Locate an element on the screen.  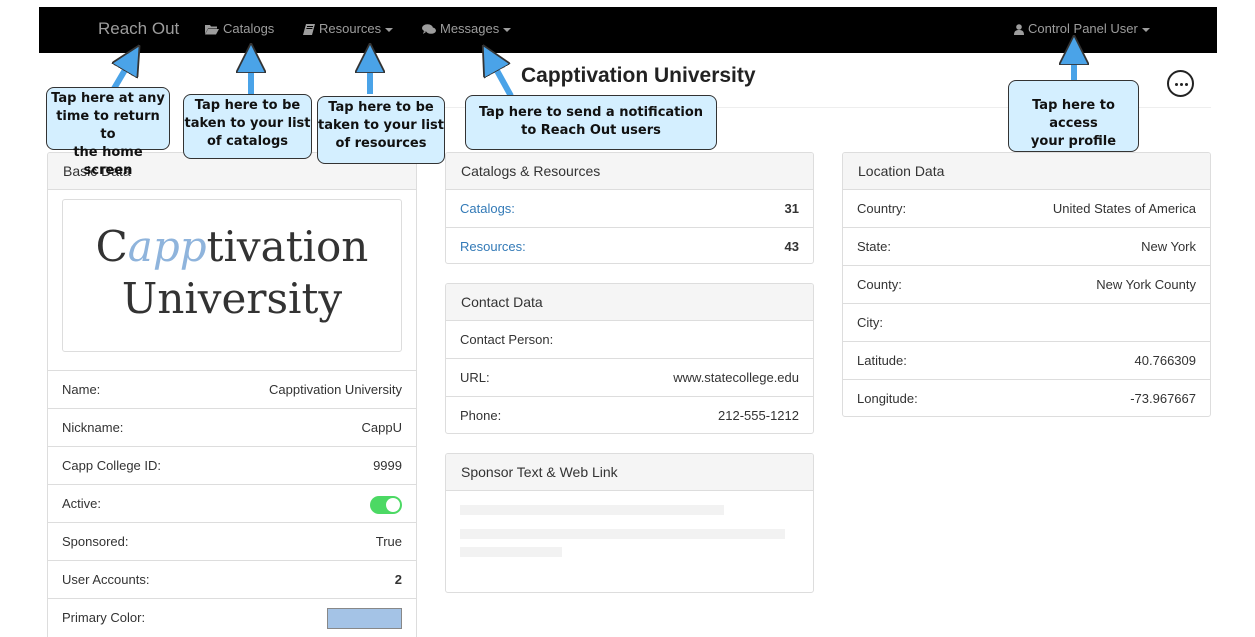
brand-home-link: Reach Out is located at coordinates (138, 30).